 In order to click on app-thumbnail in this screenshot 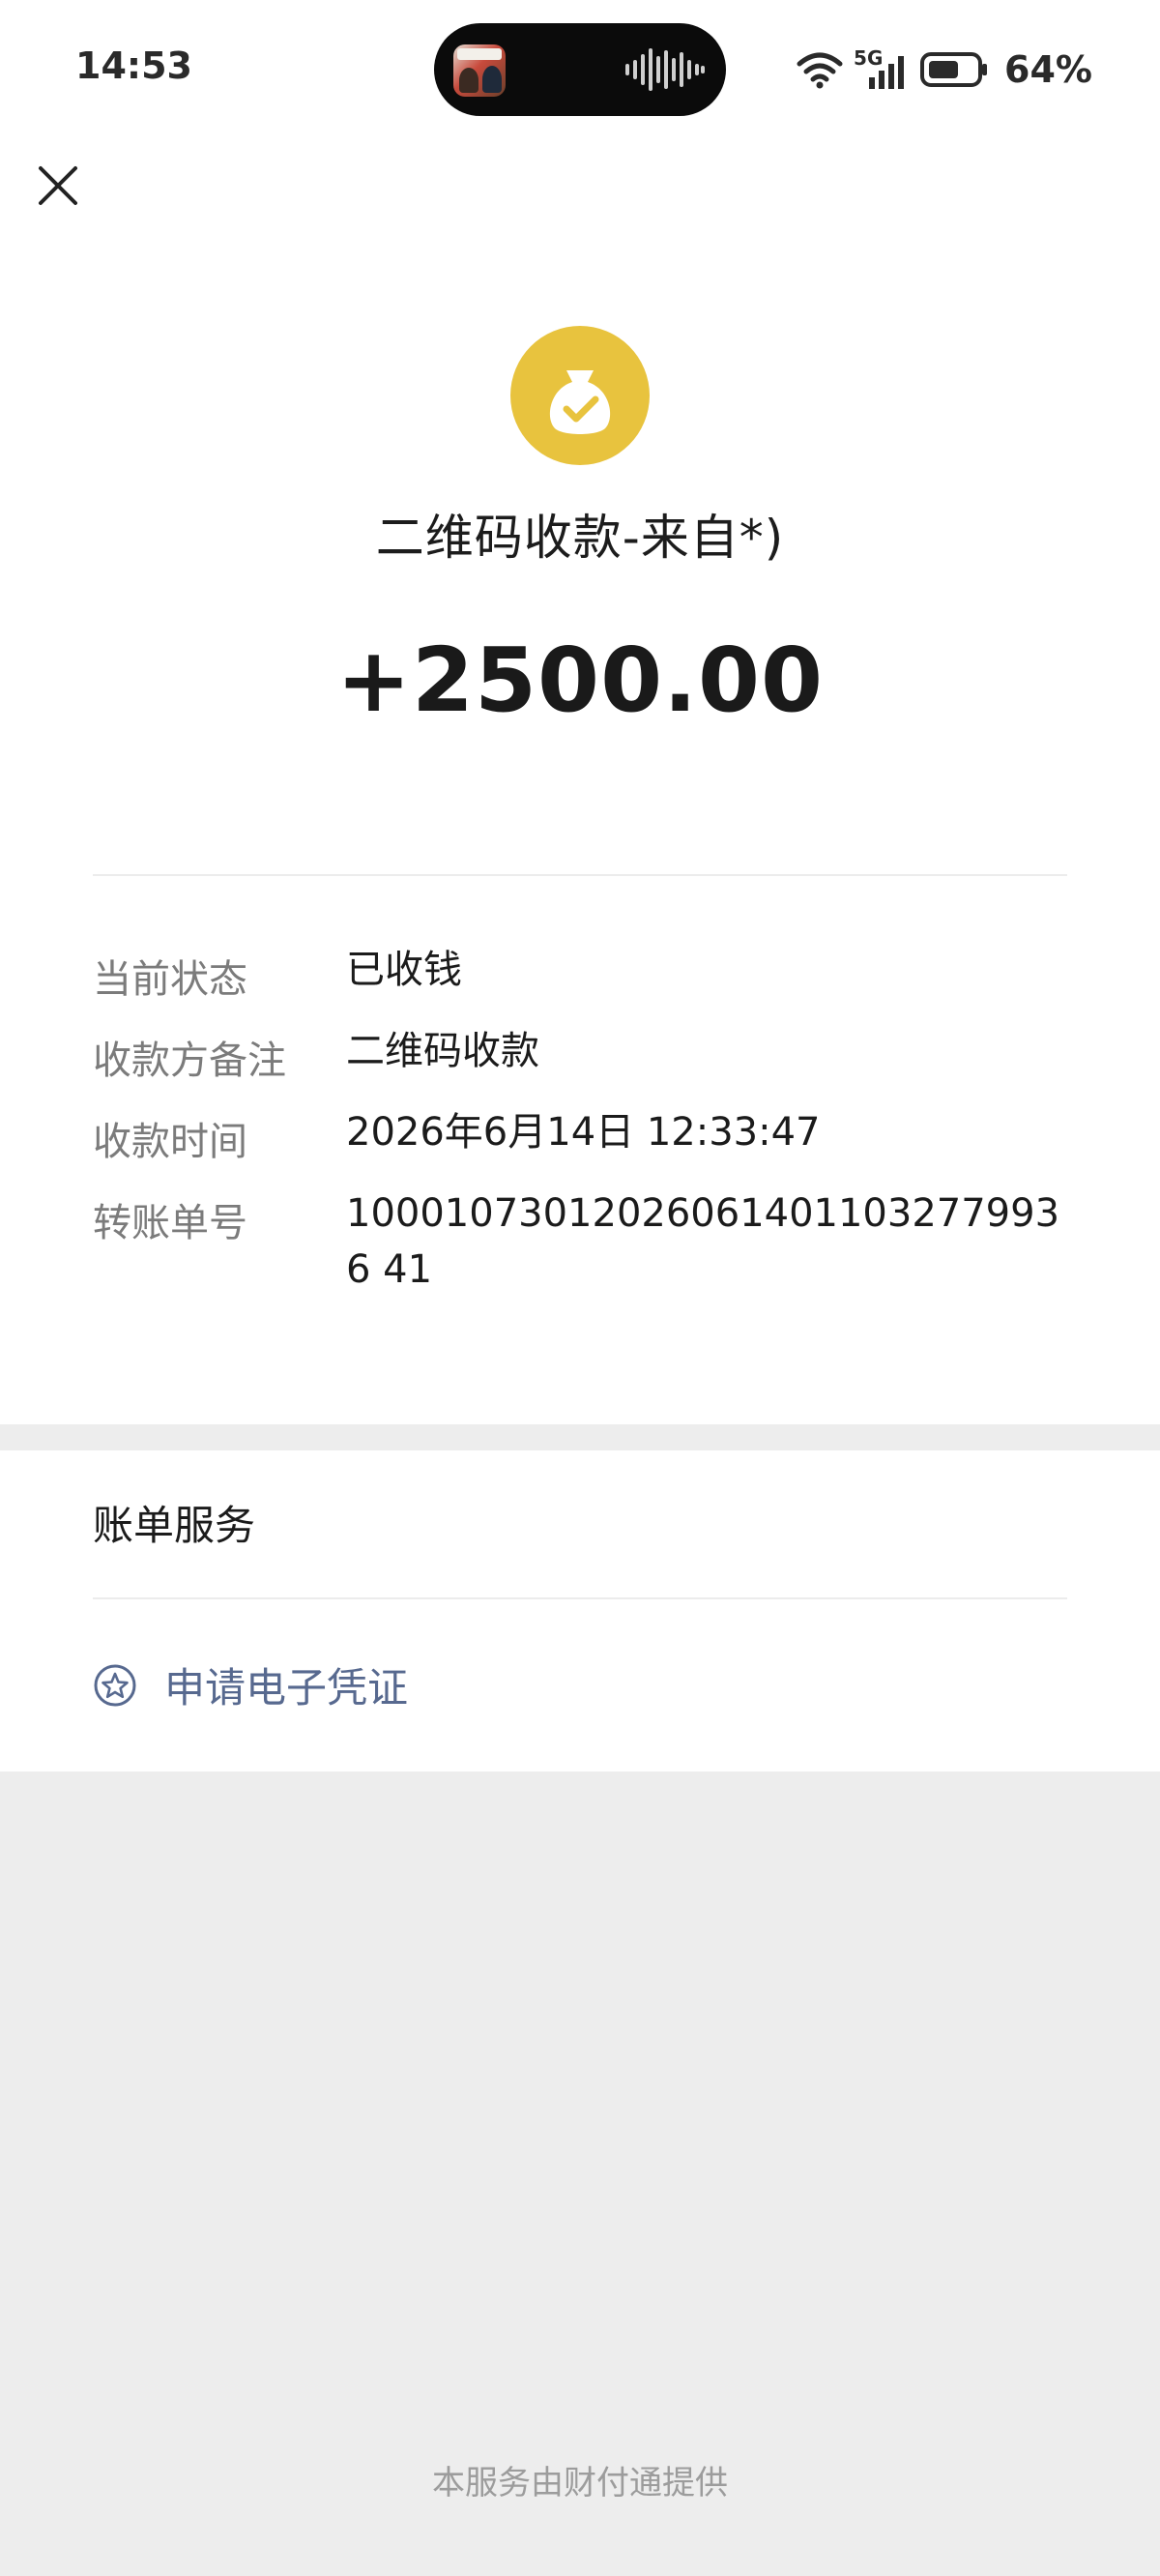, I will do `click(479, 70)`.